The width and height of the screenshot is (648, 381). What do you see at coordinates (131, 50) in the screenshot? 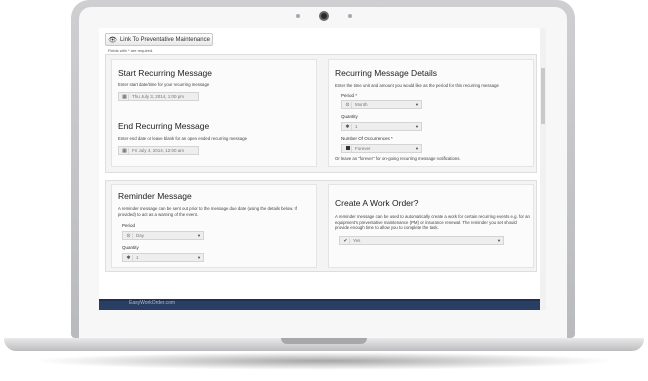
I see `required-note: Fields with * are required.` at bounding box center [131, 50].